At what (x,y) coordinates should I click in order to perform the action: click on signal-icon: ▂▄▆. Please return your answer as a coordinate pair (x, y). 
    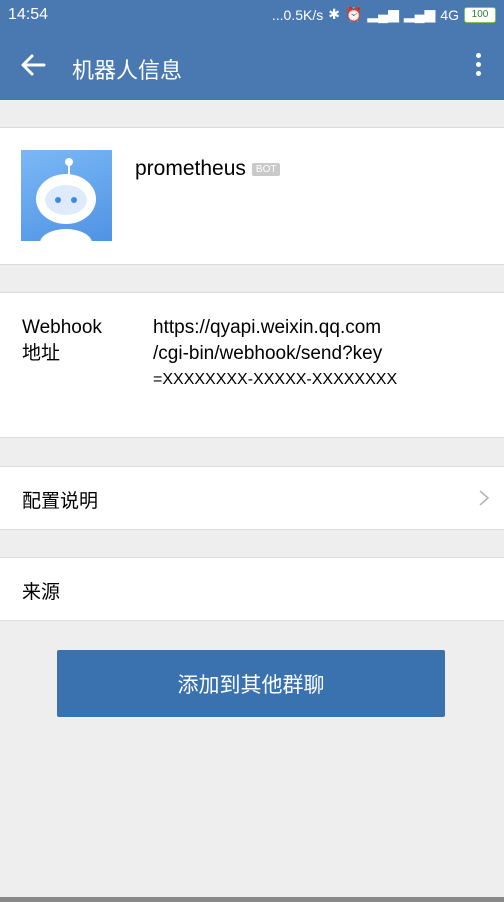
    Looking at the image, I should click on (383, 14).